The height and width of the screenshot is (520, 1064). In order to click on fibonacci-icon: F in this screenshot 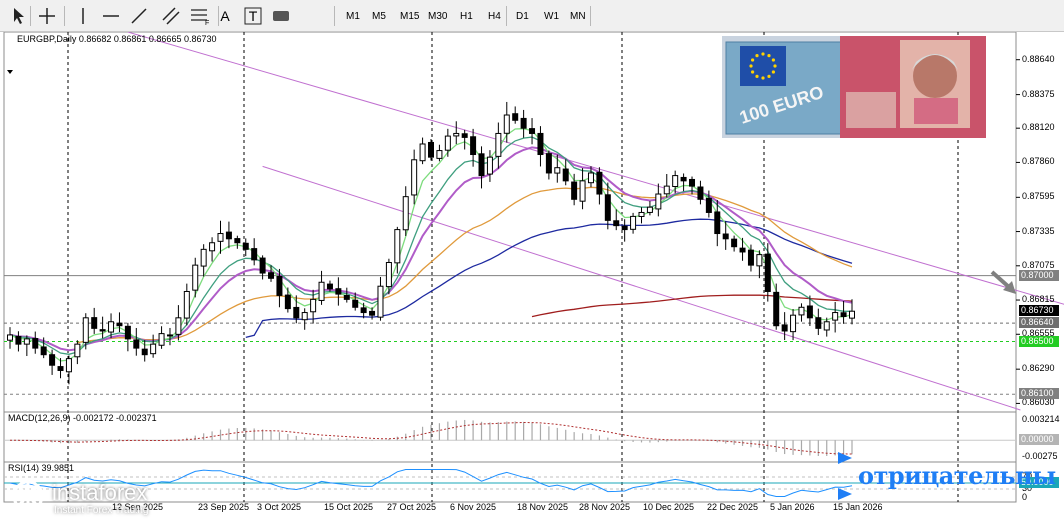, I will do `click(200, 18)`.